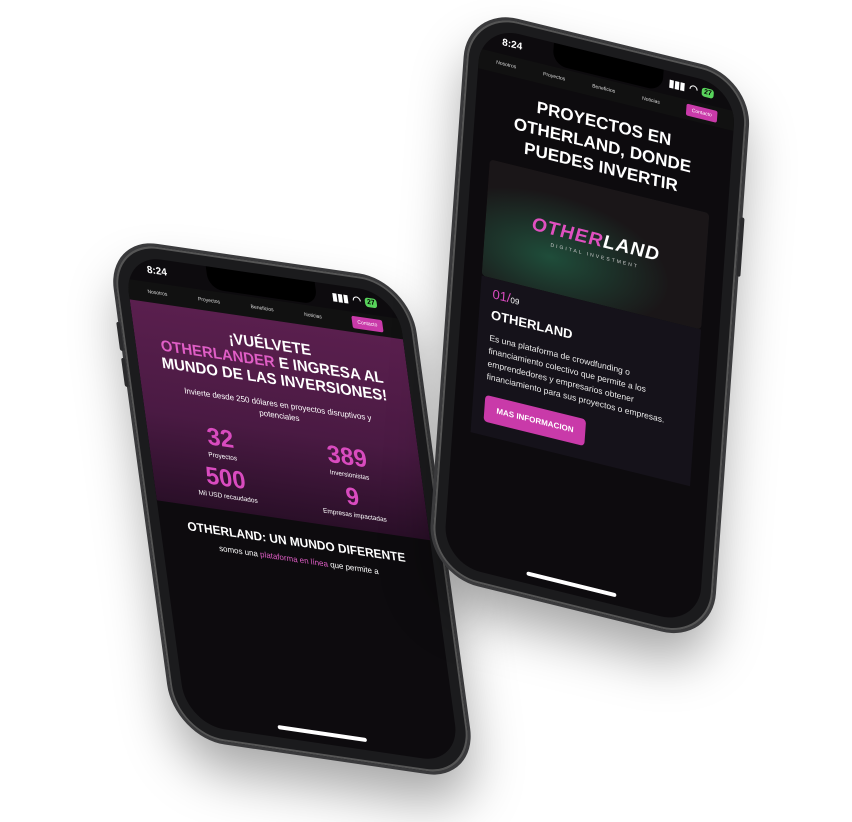  What do you see at coordinates (120, 336) in the screenshot?
I see `volume-up-button` at bounding box center [120, 336].